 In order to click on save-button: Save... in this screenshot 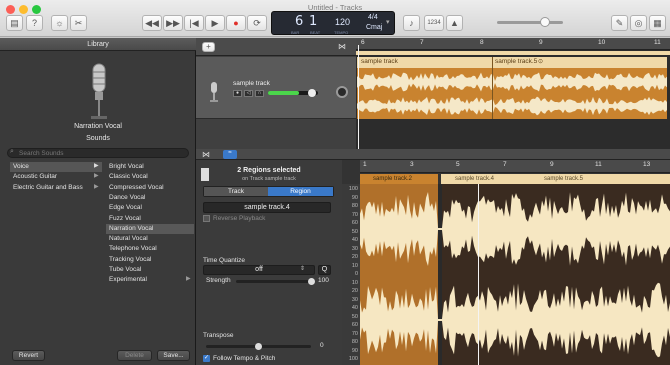, I will do `click(173, 355)`.